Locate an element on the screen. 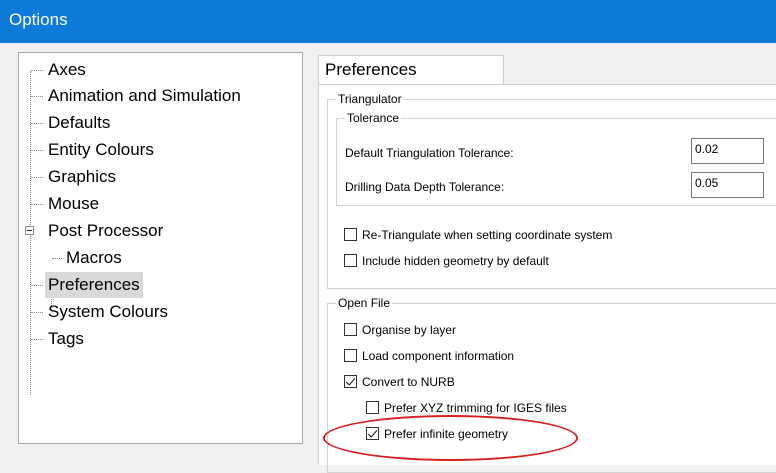 The height and width of the screenshot is (473, 776). tree-item-label: Defaults is located at coordinates (79, 122).